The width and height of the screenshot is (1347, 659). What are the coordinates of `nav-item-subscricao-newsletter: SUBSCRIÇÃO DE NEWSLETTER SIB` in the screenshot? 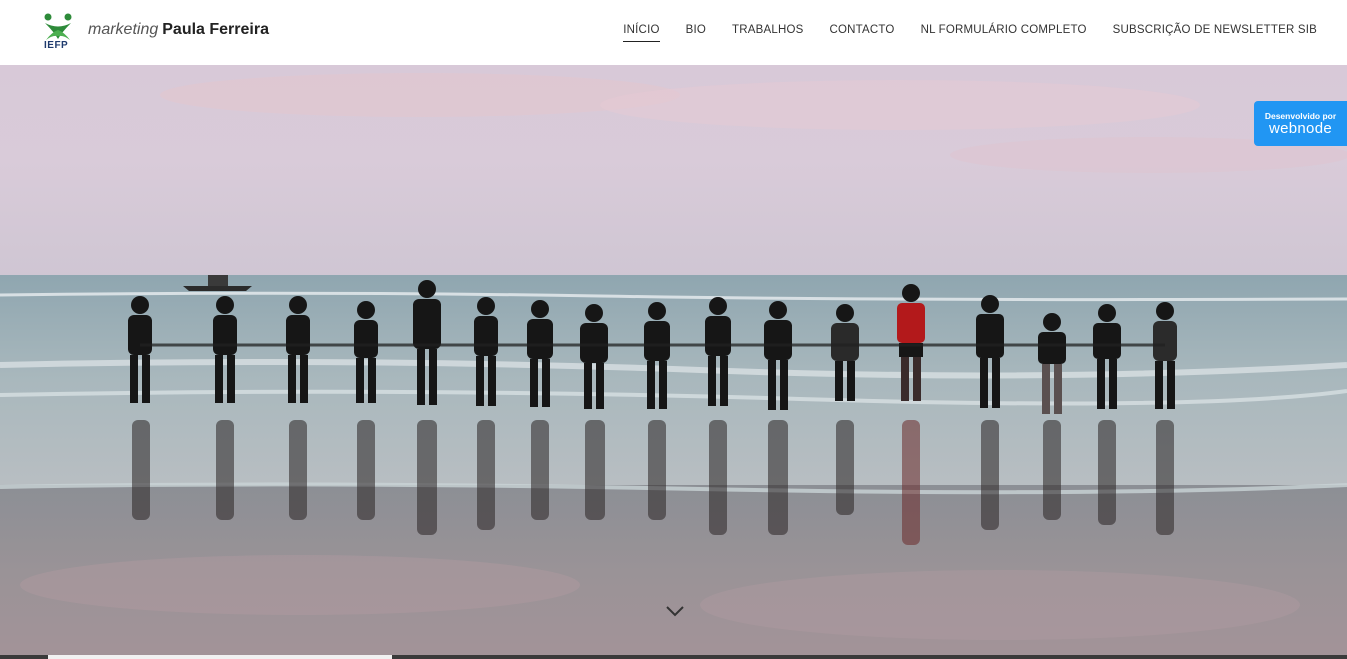 It's located at (1215, 33).